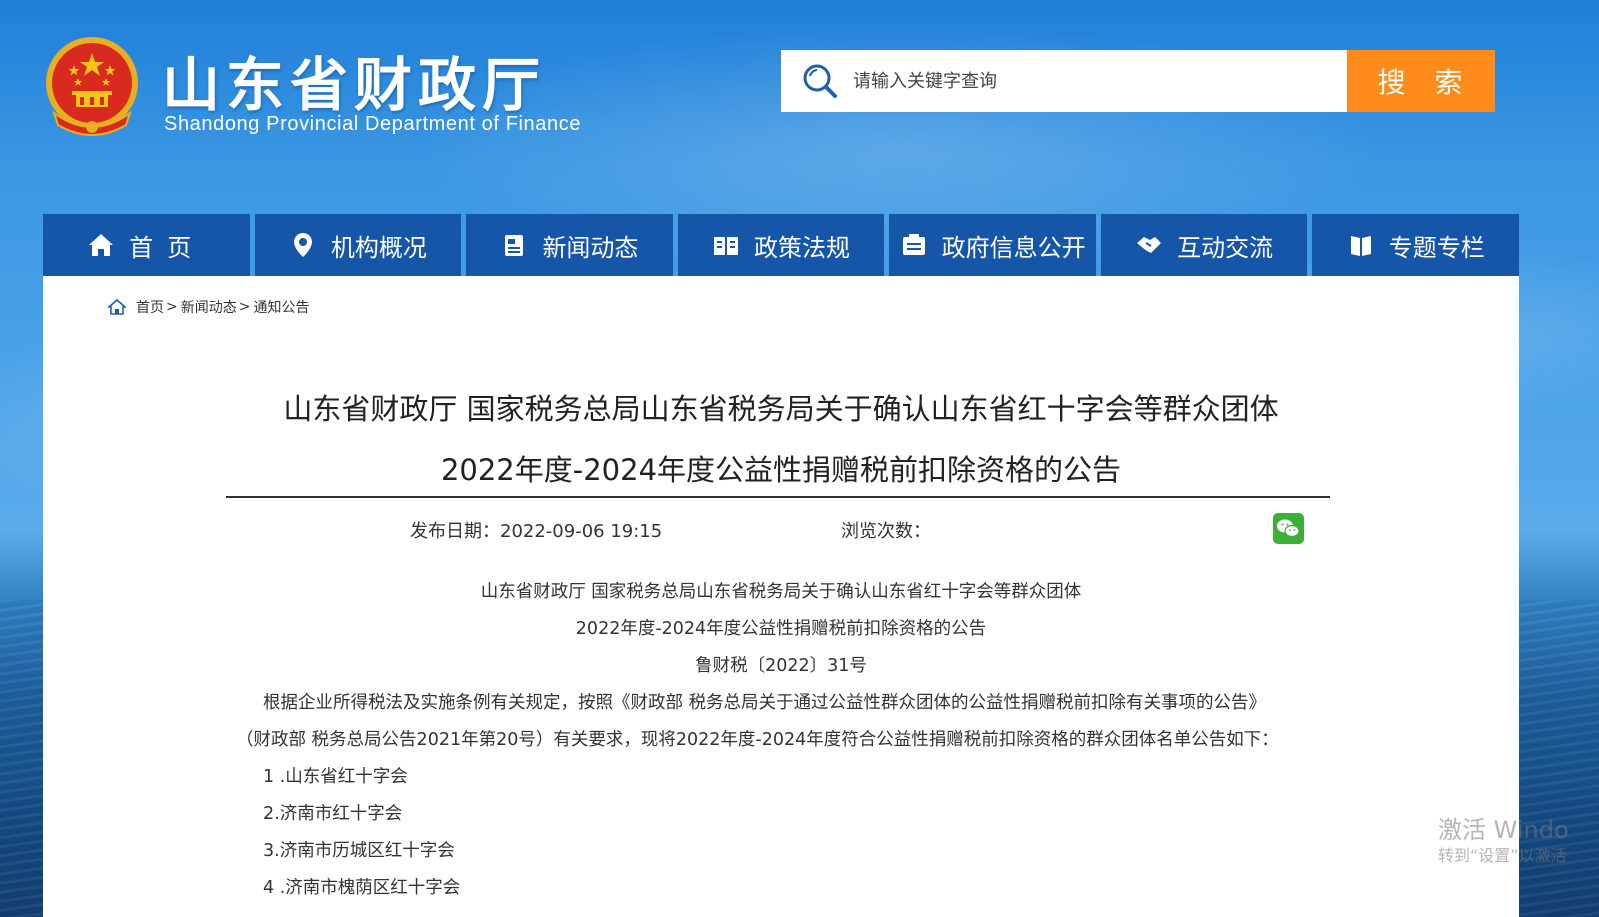 Image resolution: width=1599 pixels, height=917 pixels. What do you see at coordinates (335, 777) in the screenshot?
I see `list-item: 1 .山东省红十字会` at bounding box center [335, 777].